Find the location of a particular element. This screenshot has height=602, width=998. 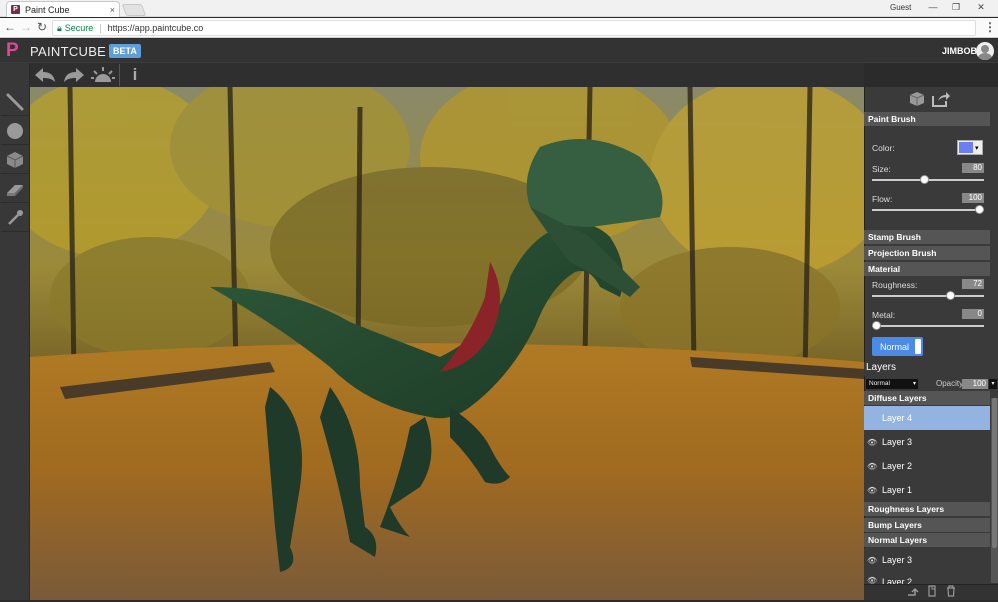

eraser-icon is located at coordinates (15, 190).